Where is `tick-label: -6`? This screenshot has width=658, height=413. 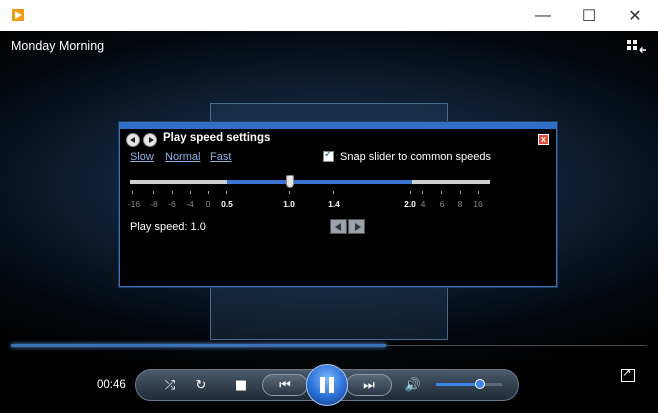 tick-label: -6 is located at coordinates (172, 204).